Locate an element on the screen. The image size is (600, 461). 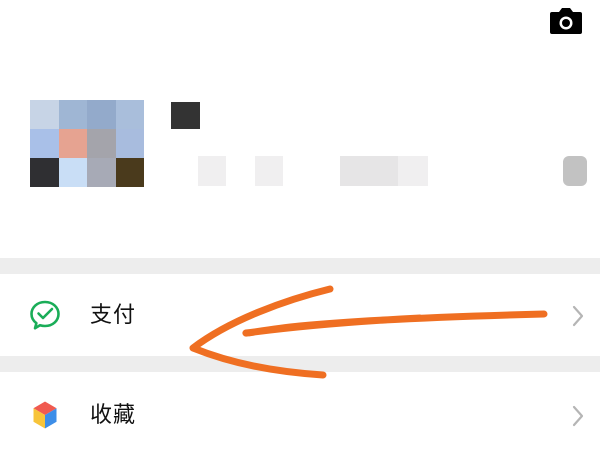
qr-code-redacted is located at coordinates (575, 171).